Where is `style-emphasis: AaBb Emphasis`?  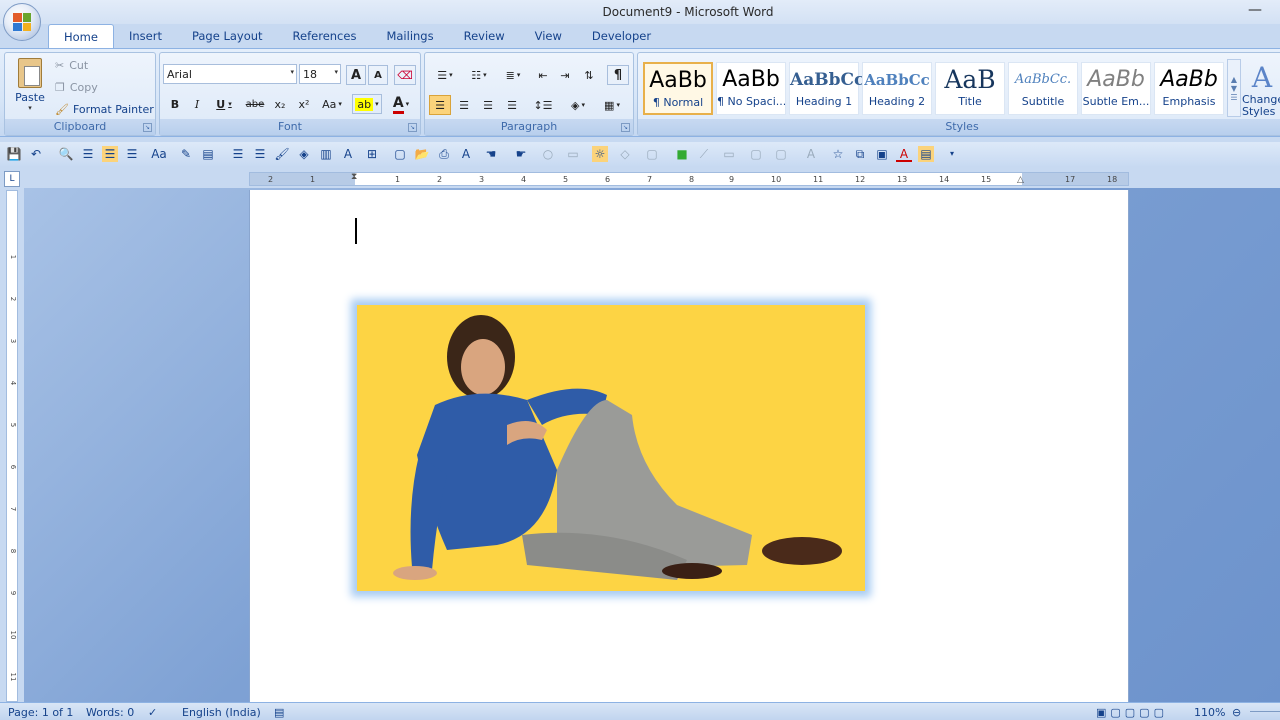 style-emphasis: AaBb Emphasis is located at coordinates (1189, 88).